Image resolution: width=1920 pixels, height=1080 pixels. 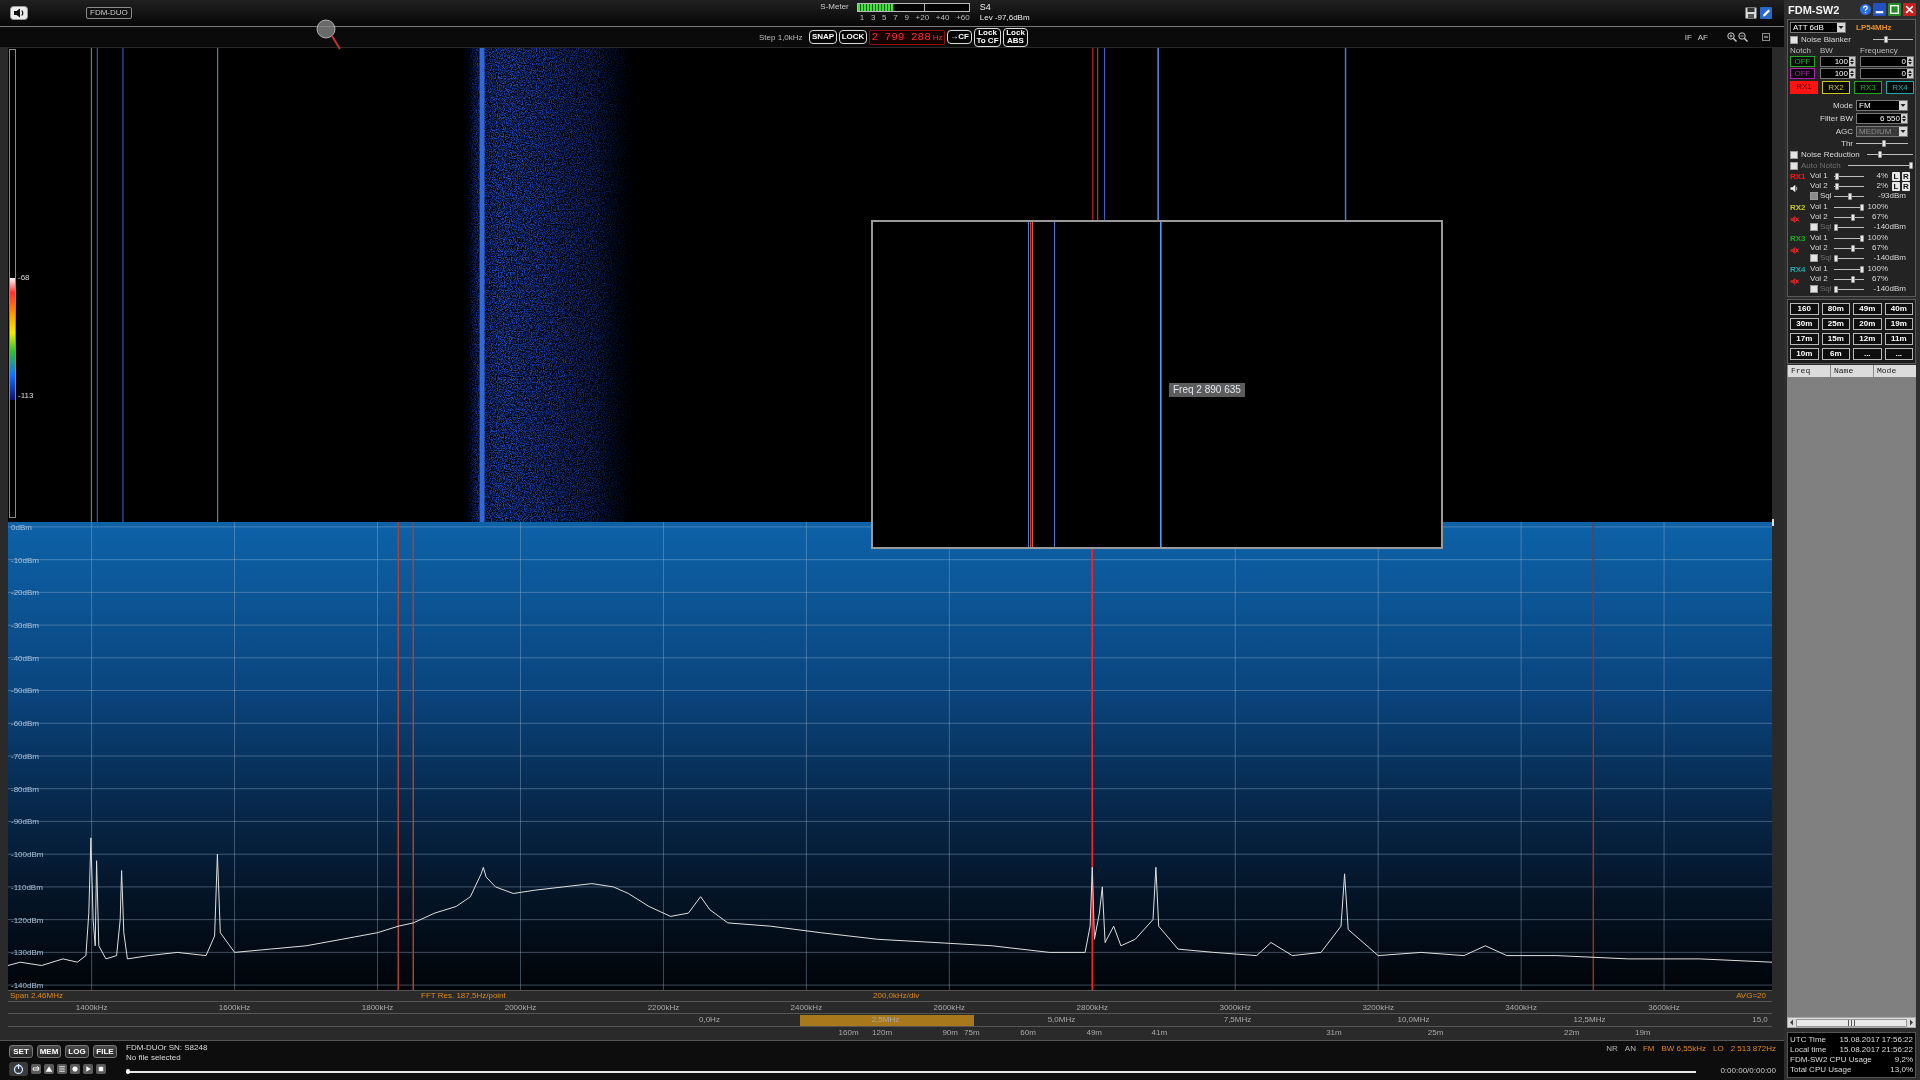 What do you see at coordinates (1900, 87) in the screenshot?
I see `receiver-tab: RX4` at bounding box center [1900, 87].